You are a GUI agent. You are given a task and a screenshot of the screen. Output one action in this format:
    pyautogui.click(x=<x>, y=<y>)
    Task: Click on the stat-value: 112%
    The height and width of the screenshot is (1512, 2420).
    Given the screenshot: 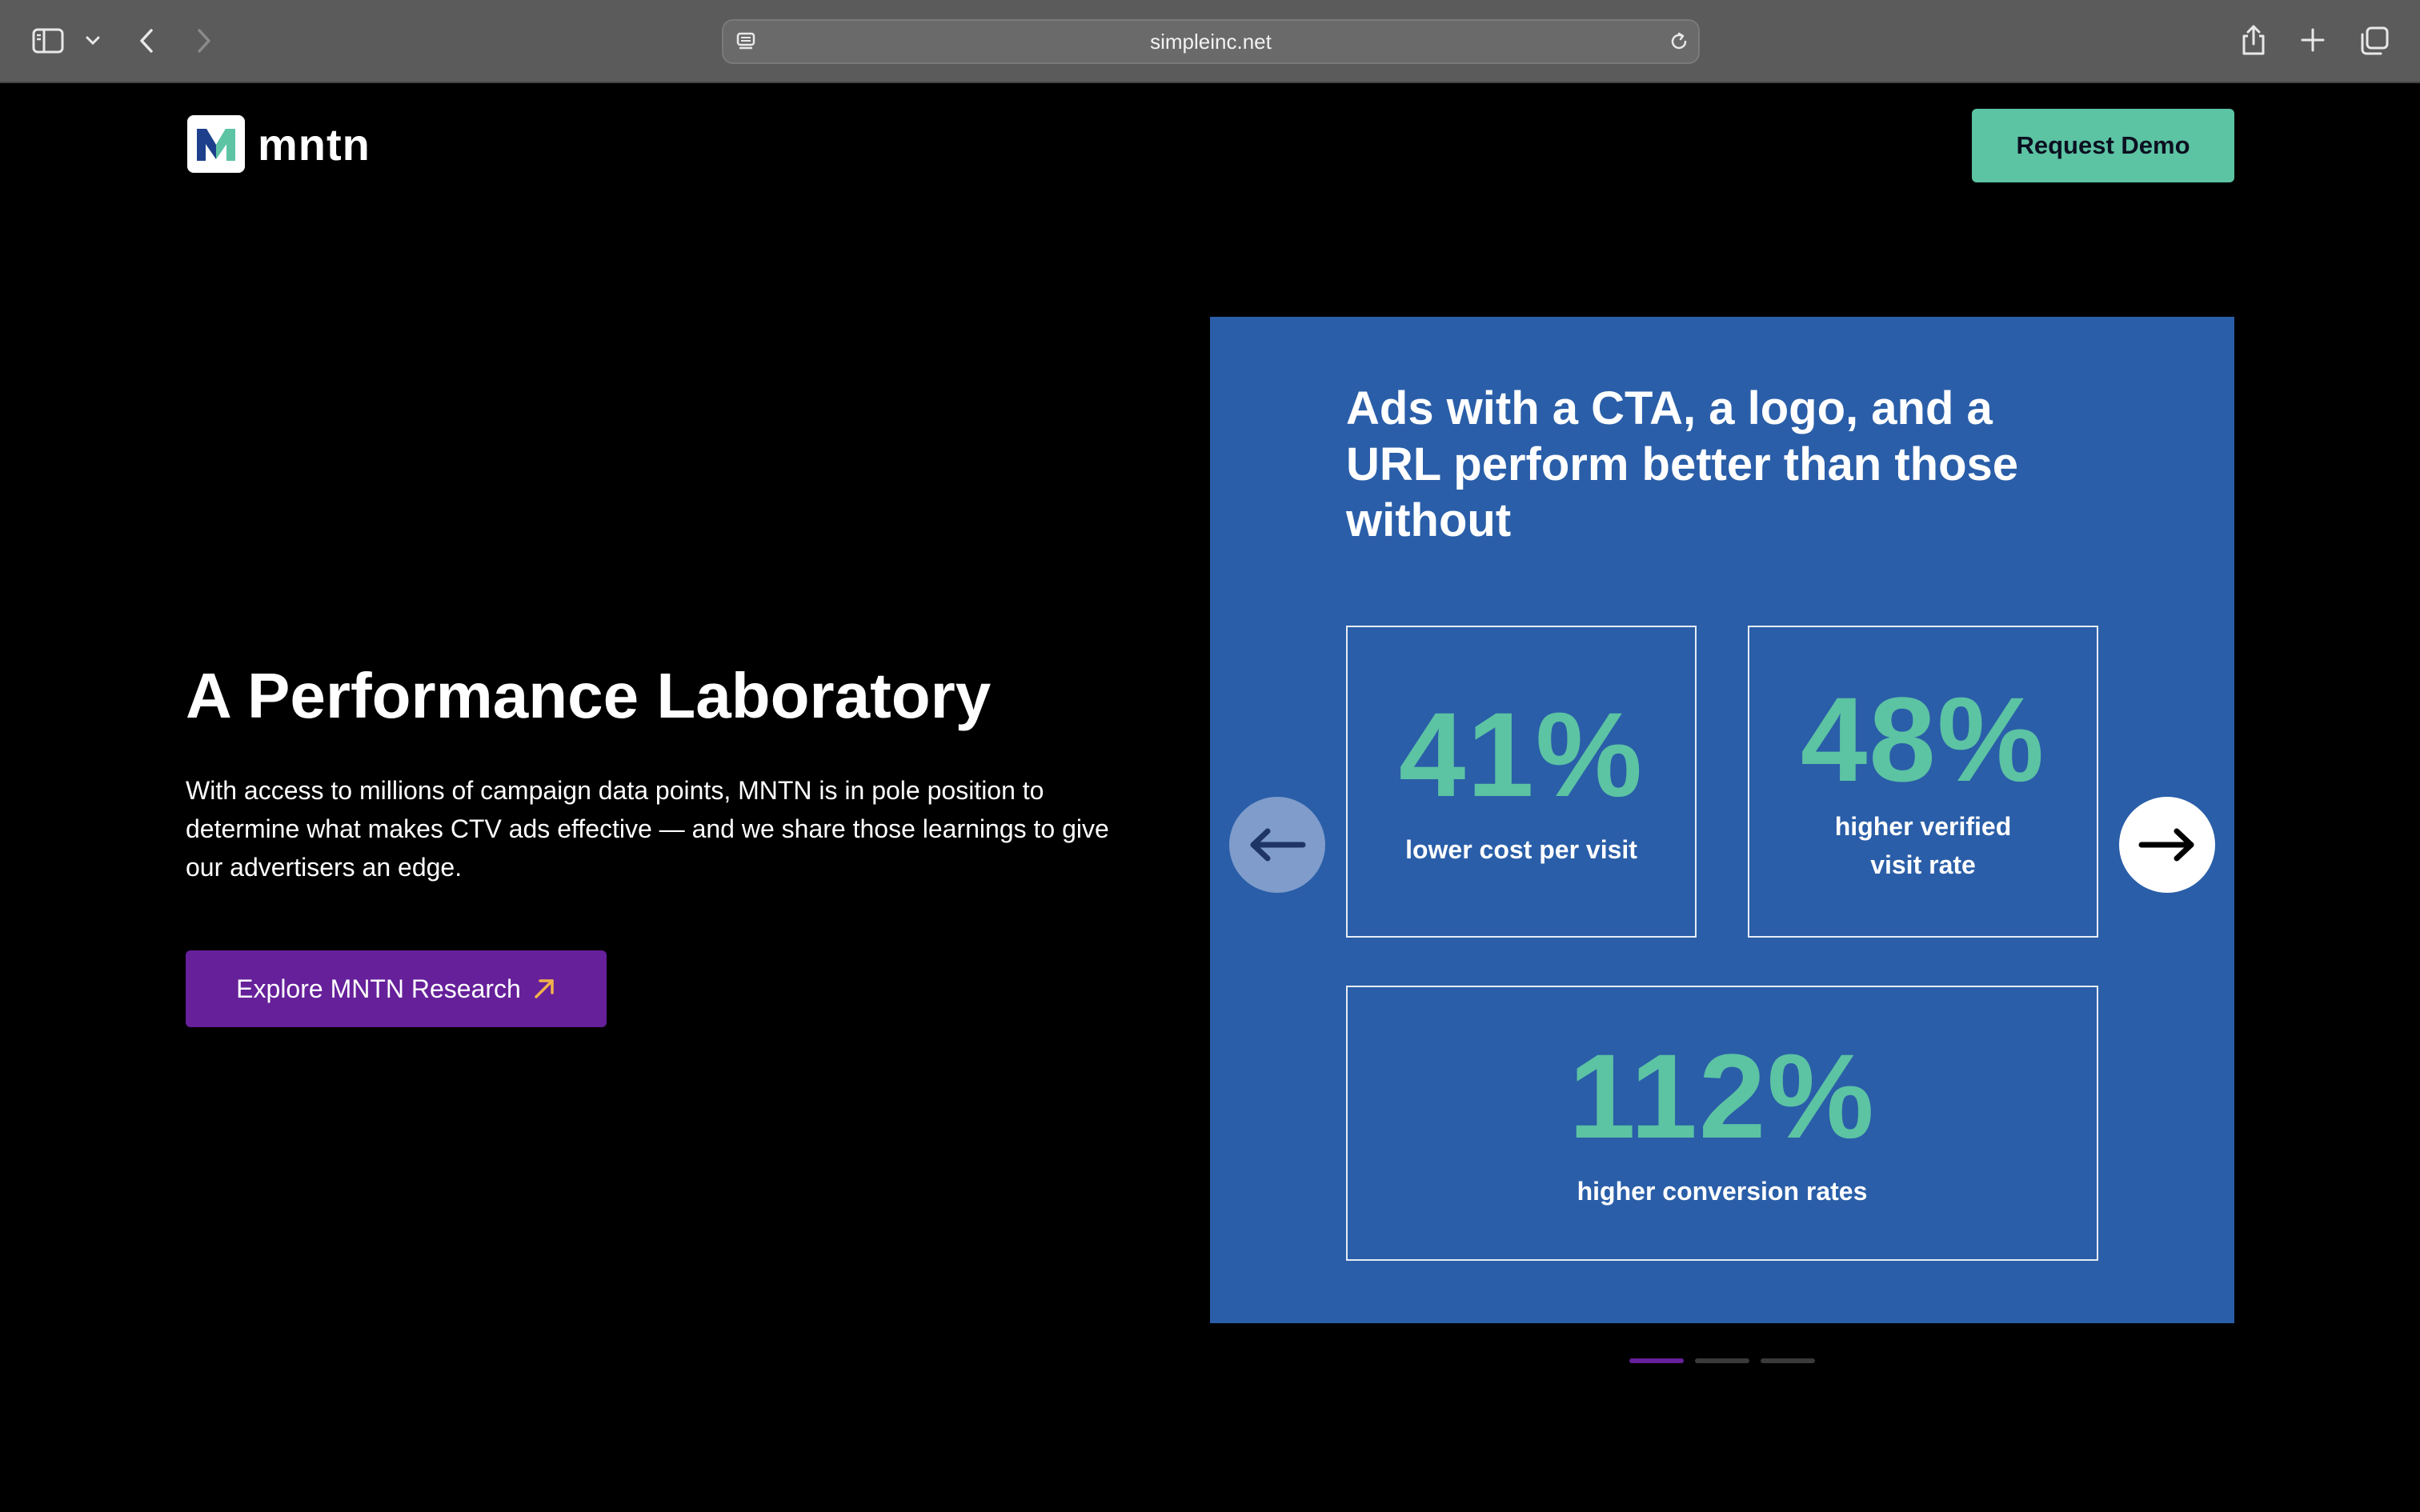 What is the action you would take?
    pyautogui.click(x=1722, y=1096)
    